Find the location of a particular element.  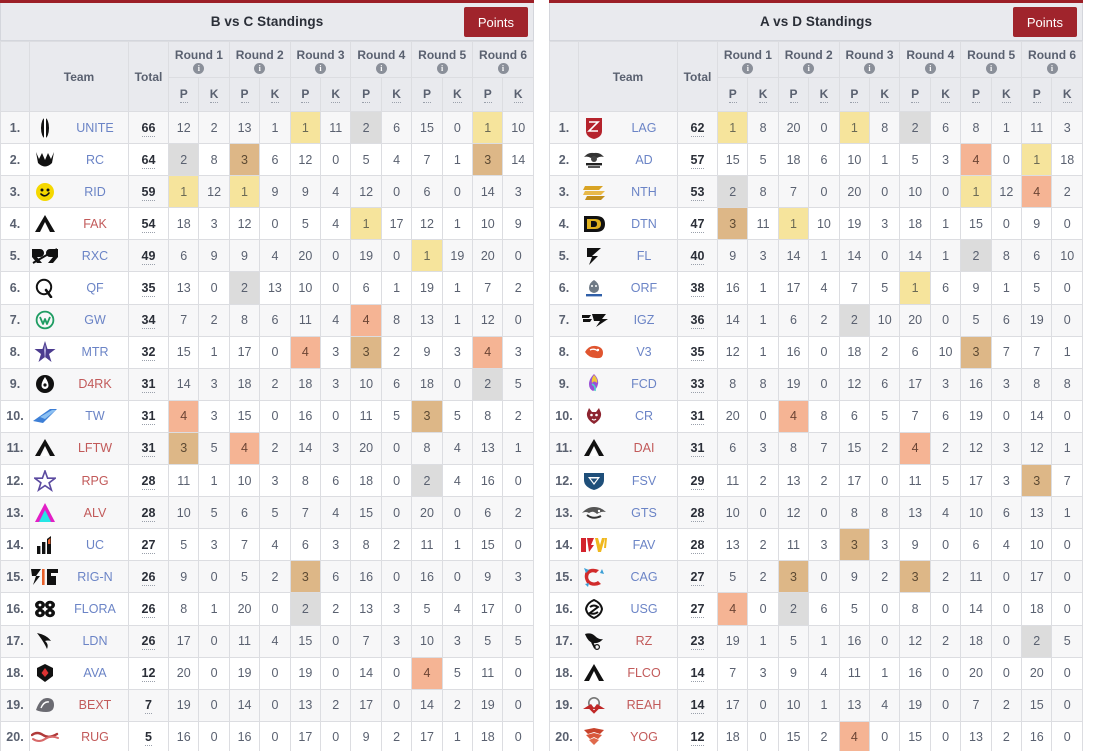

row-team: FLORA is located at coordinates (79, 609).